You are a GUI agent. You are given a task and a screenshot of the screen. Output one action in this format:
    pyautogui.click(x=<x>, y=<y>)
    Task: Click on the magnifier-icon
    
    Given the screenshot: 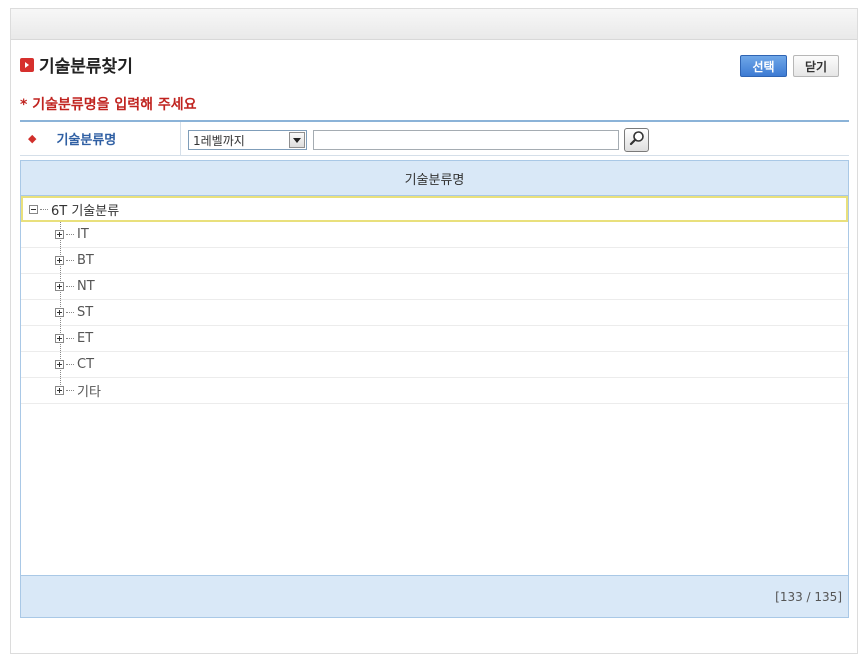 What is the action you would take?
    pyautogui.click(x=637, y=140)
    